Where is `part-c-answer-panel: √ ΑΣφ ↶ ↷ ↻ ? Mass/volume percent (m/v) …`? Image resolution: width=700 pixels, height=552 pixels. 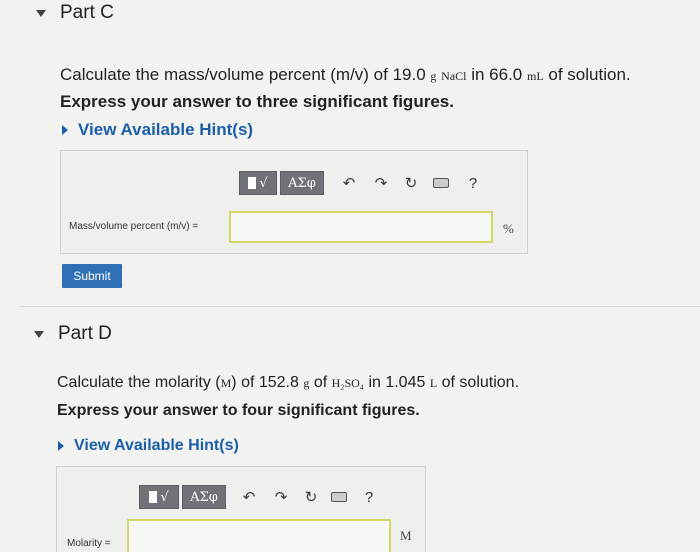 part-c-answer-panel: √ ΑΣφ ↶ ↷ ↻ ? Mass/volume percent (m/v) … is located at coordinates (294, 202).